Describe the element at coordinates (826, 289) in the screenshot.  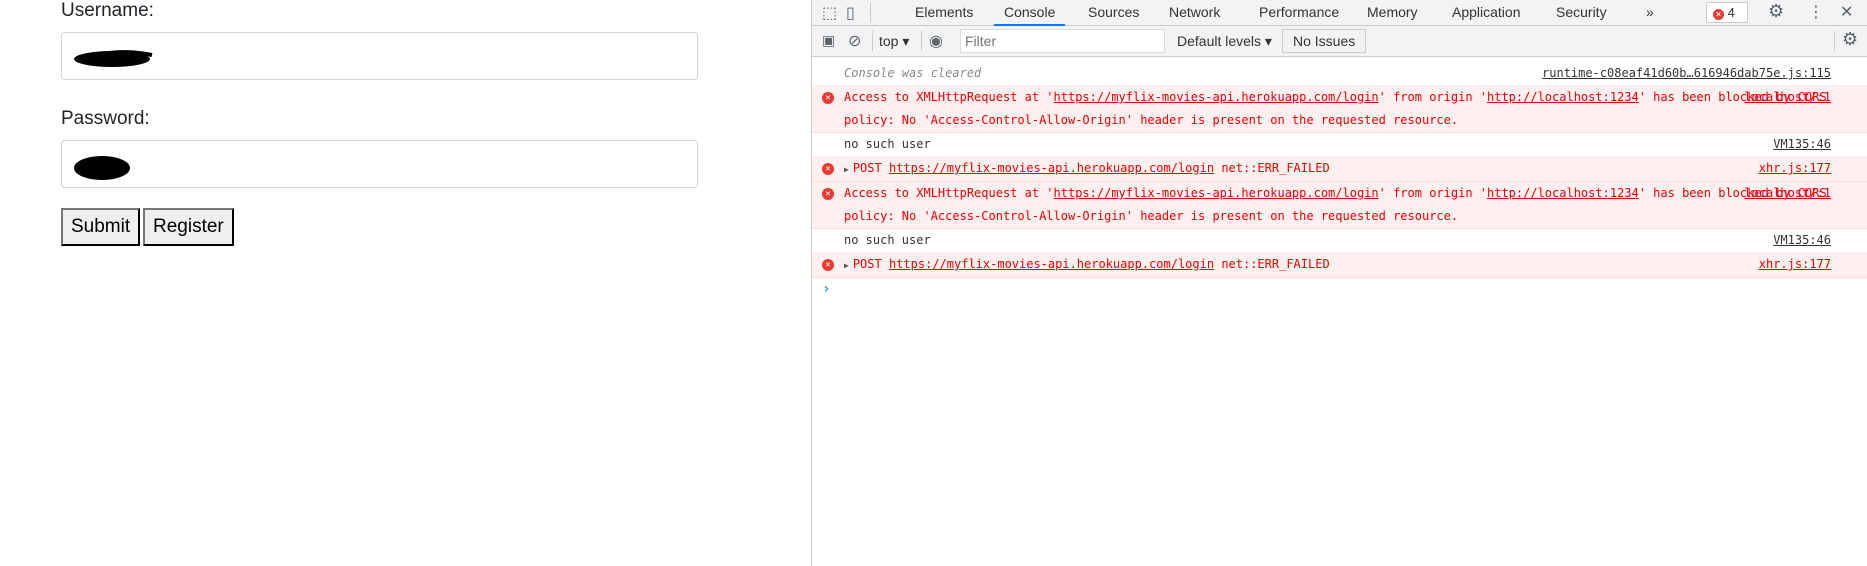
I see `prompt-chevron-icon: ›` at that location.